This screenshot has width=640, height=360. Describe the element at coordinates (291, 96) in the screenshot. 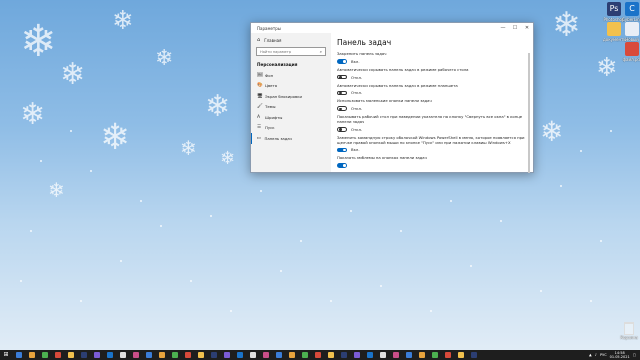

I see `sidebar-item: 🖥 Экран блокировки` at that location.